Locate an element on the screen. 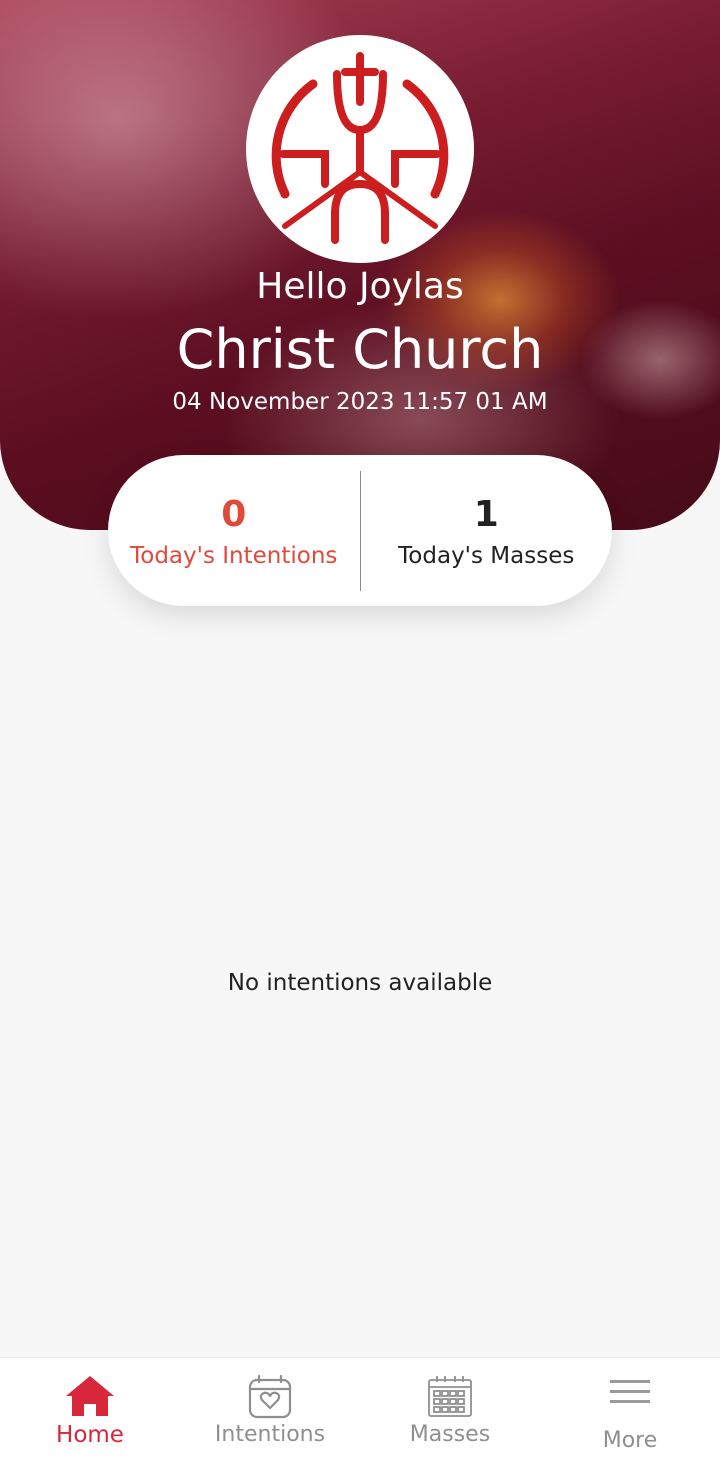 This screenshot has height=1467, width=720. date-time: 04 November 2023 11:57 01 AM is located at coordinates (360, 402).